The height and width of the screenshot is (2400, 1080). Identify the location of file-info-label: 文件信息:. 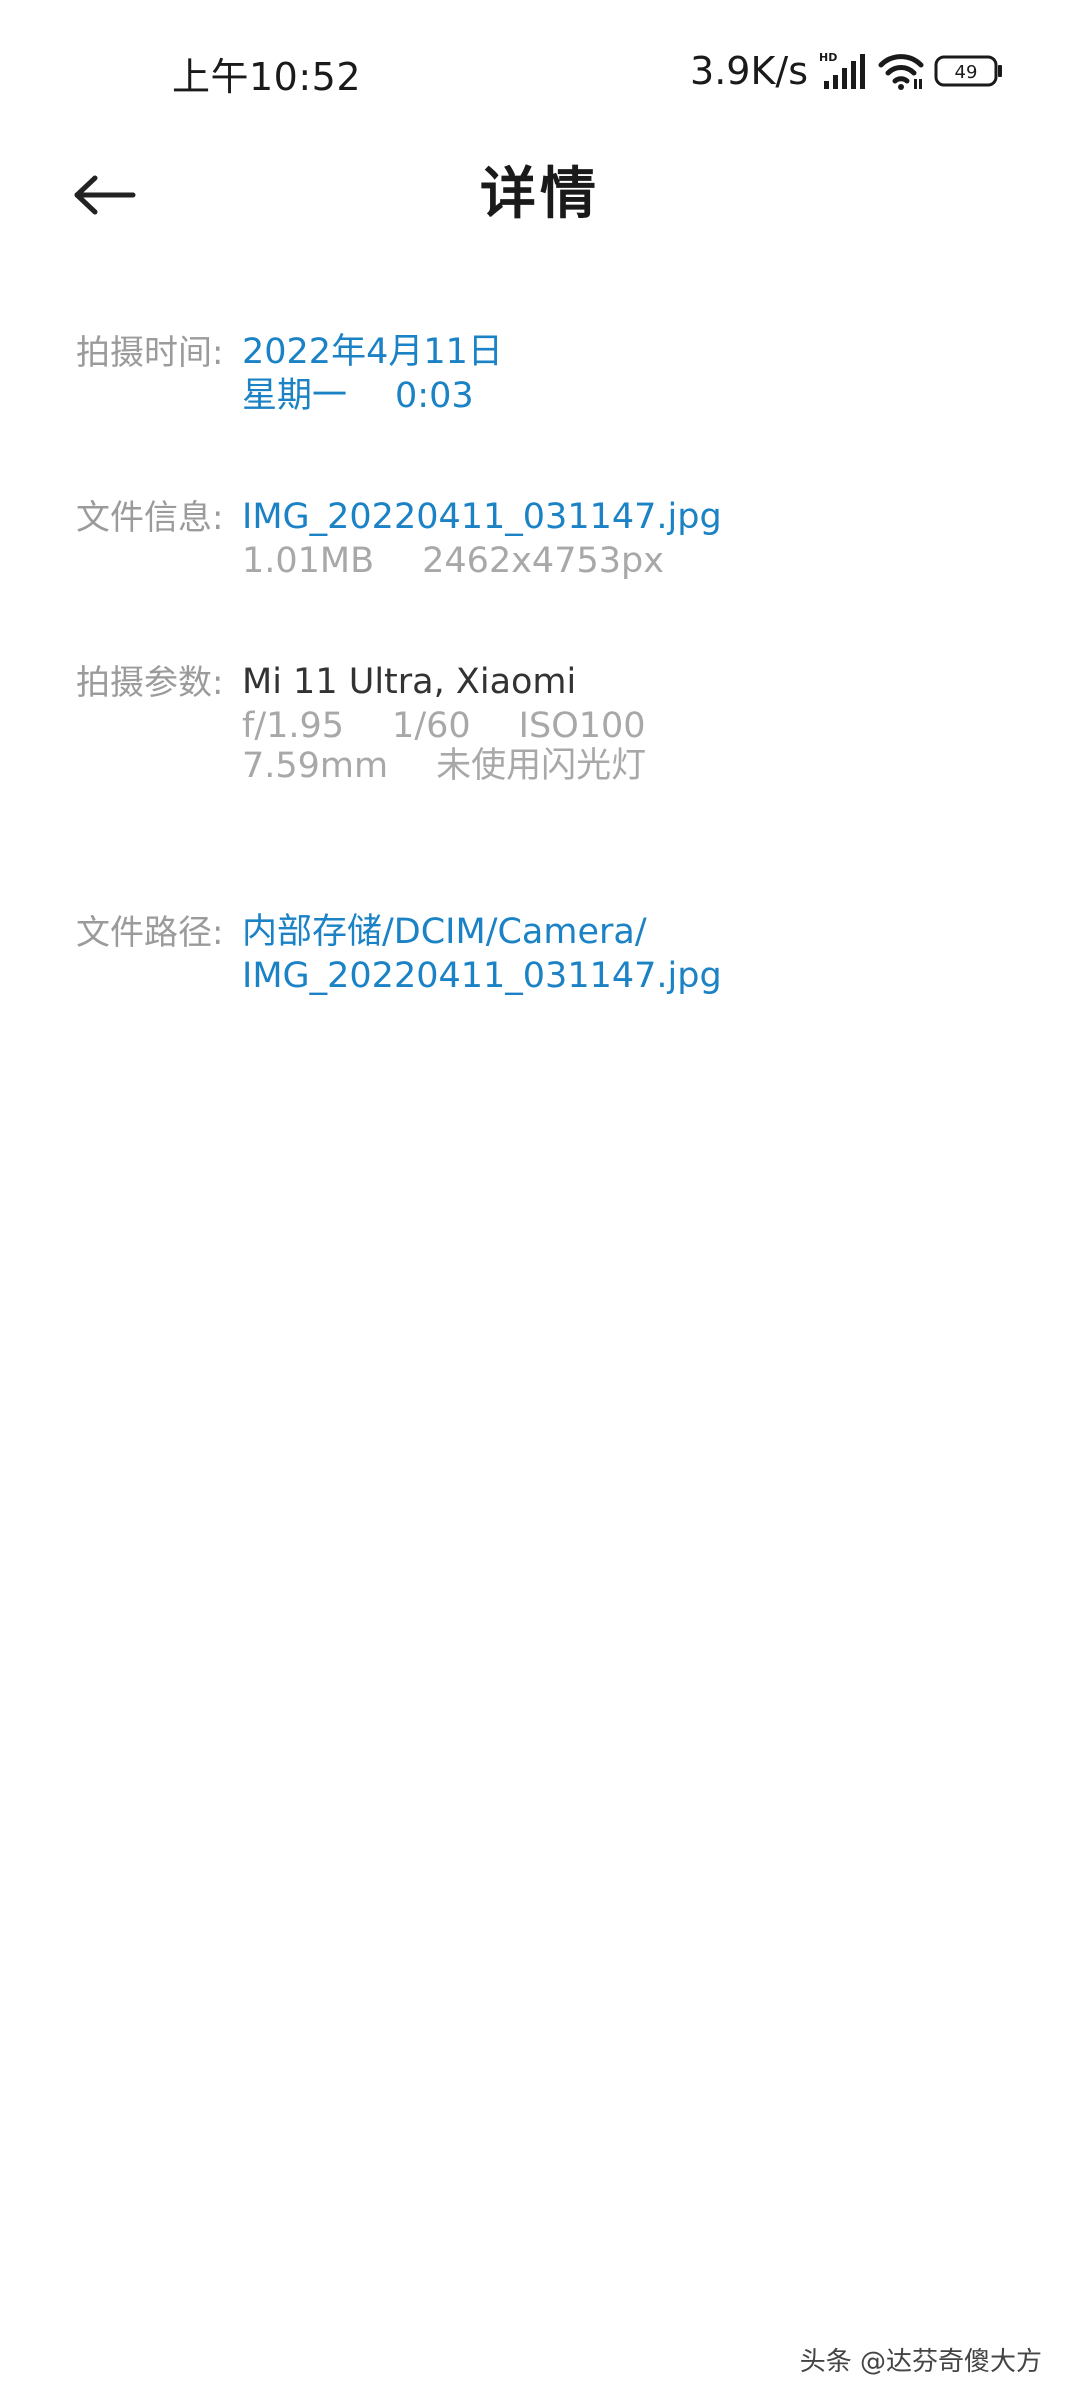
(150, 518).